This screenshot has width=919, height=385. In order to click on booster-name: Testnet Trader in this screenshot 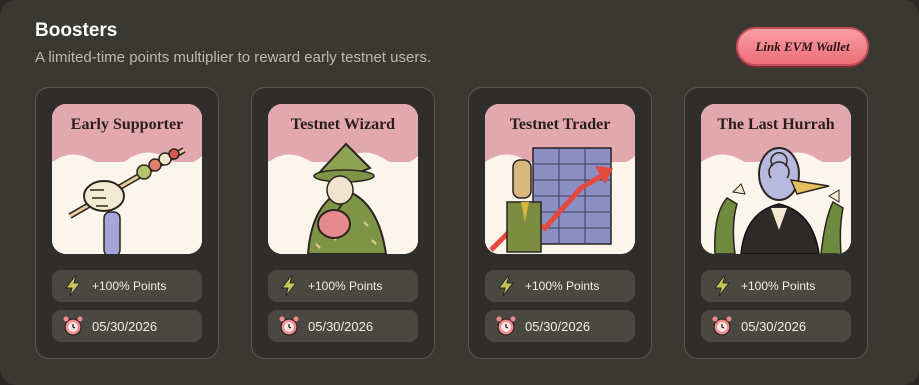, I will do `click(560, 124)`.